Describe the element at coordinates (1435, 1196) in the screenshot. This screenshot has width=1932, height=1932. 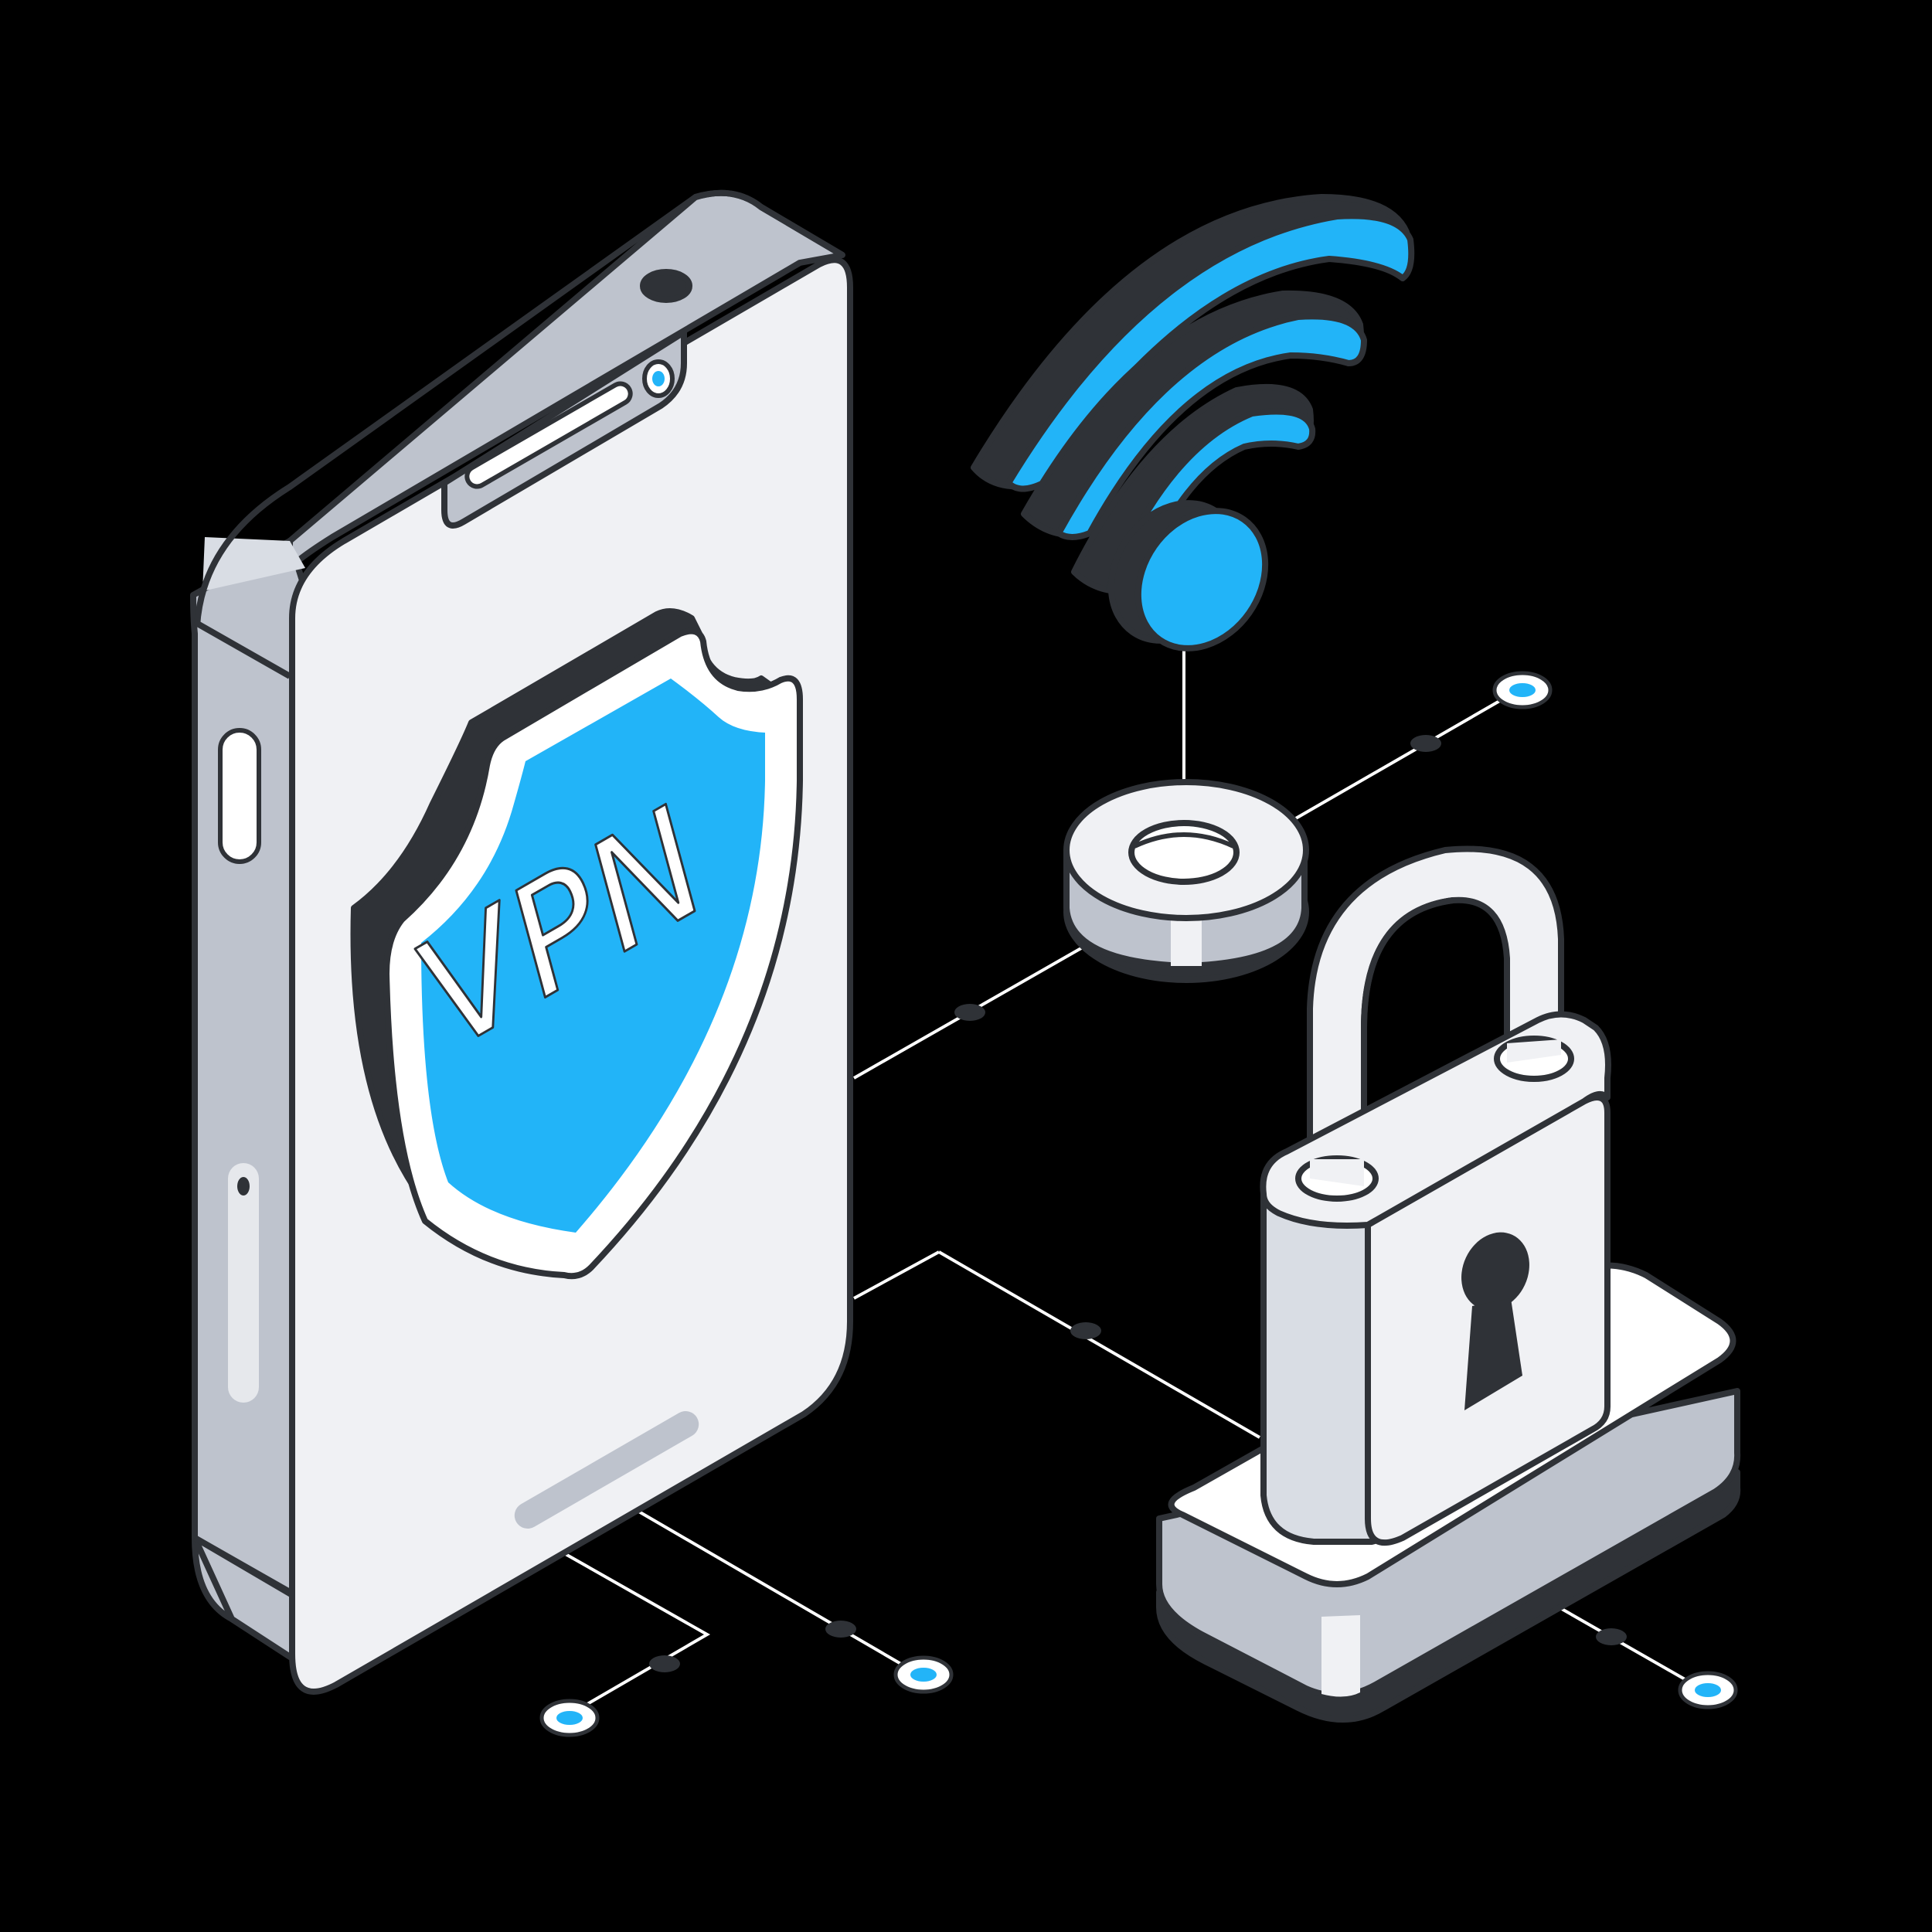
I see `padlock-icon` at that location.